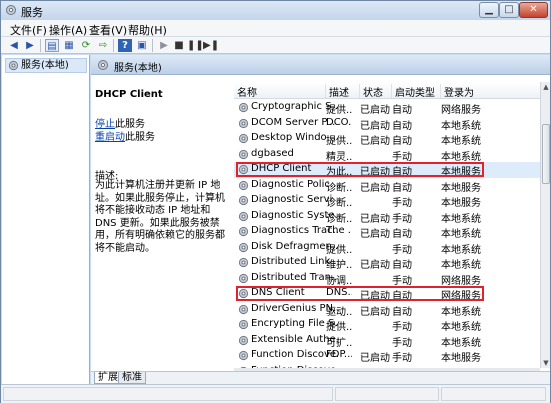  I want to click on table-row: Diagnostic Syste...诊断... 已启动手动 本地系统, so click(387, 217).